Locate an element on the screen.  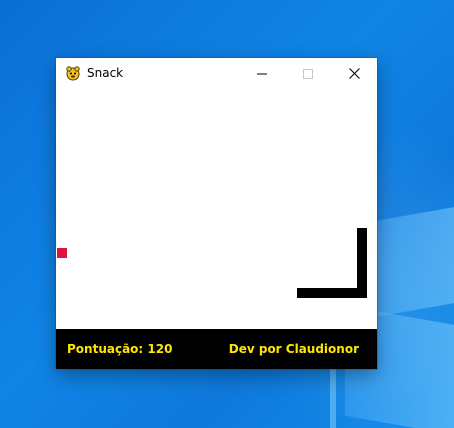
minimize-button is located at coordinates (262, 73).